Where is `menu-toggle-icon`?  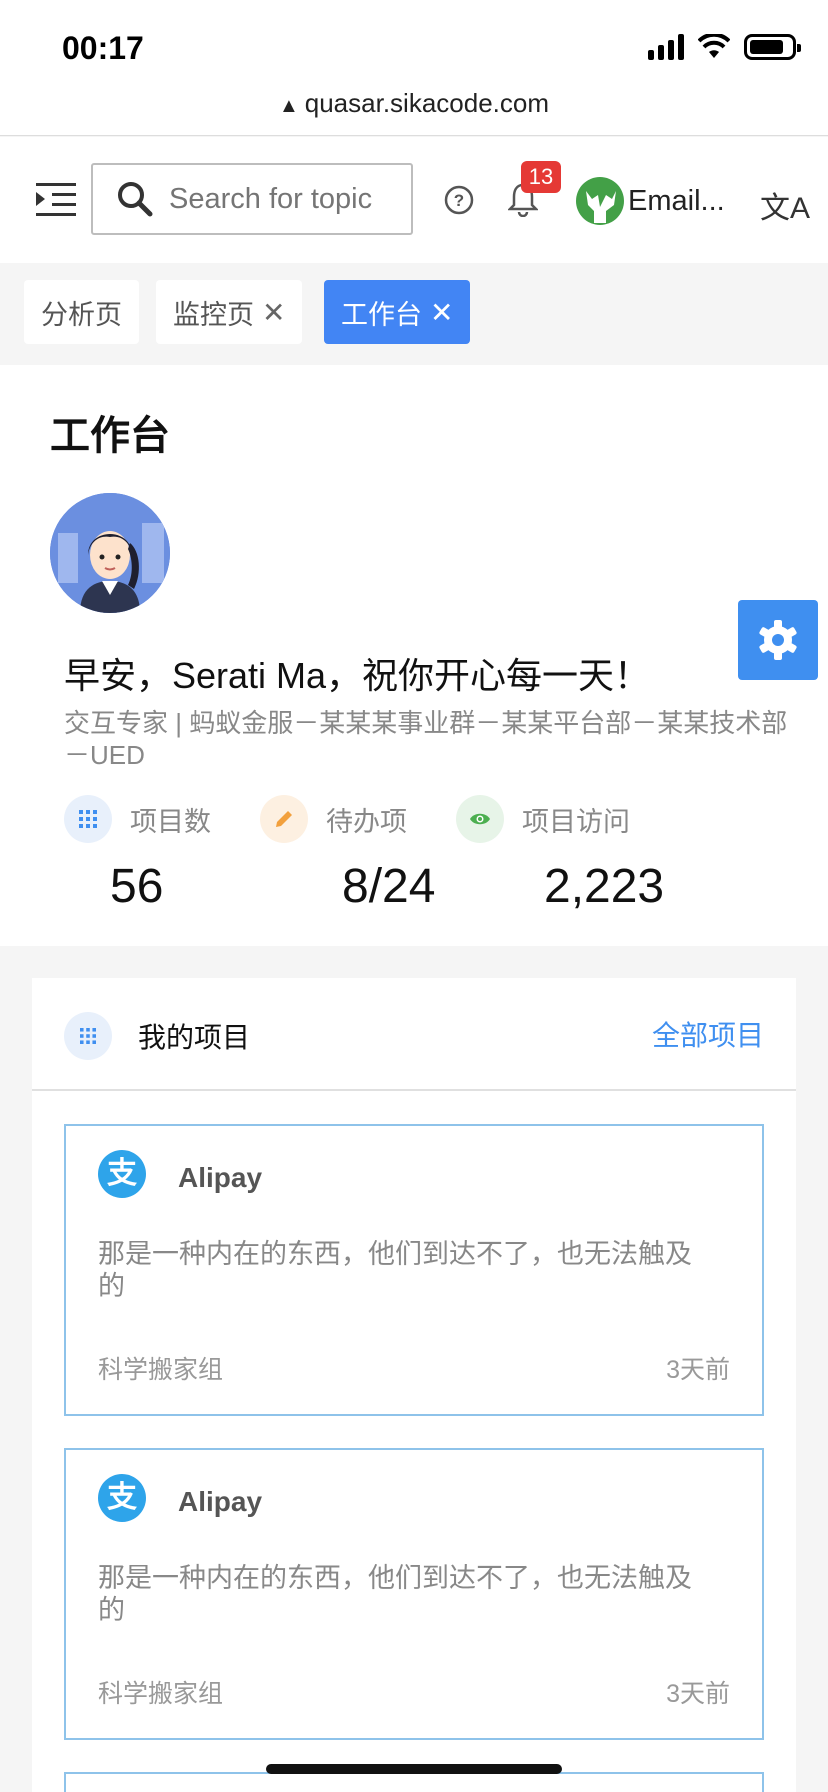 menu-toggle-icon is located at coordinates (56, 200).